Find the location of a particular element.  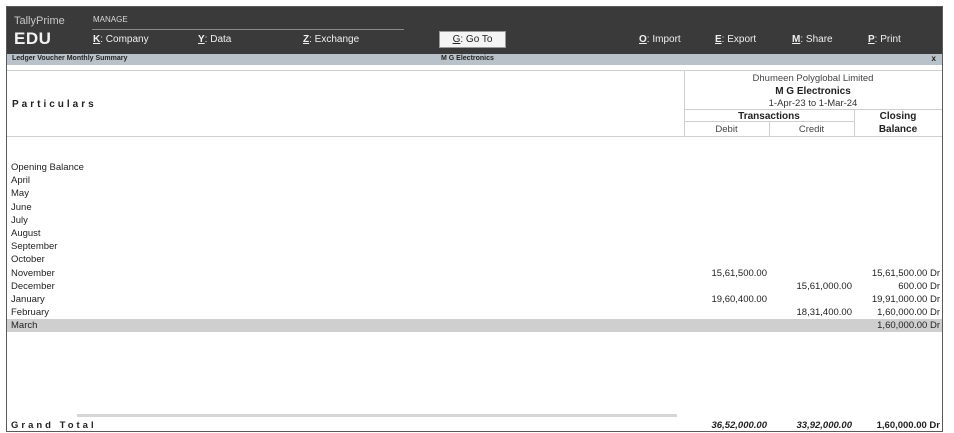

row-particulars: April is located at coordinates (21, 181).